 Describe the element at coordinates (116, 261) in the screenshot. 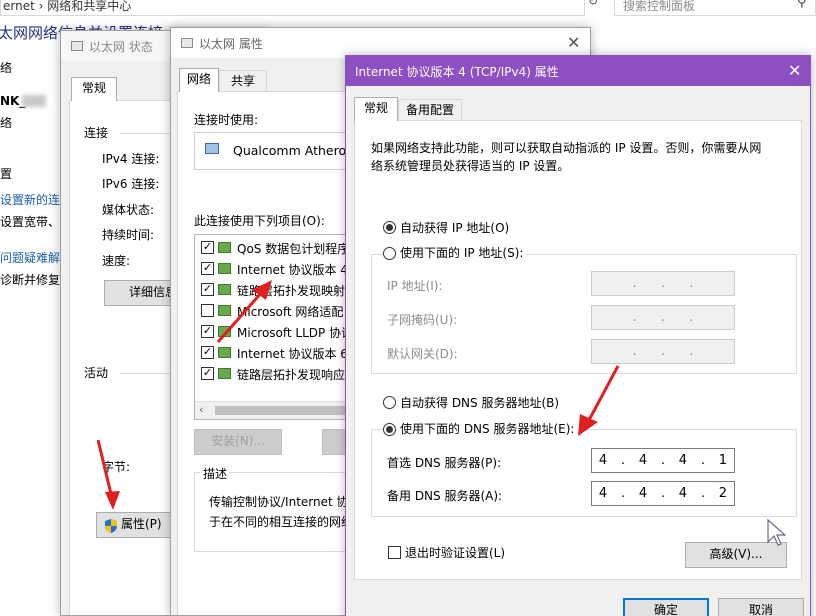

I see `field-speed: 速度:` at that location.